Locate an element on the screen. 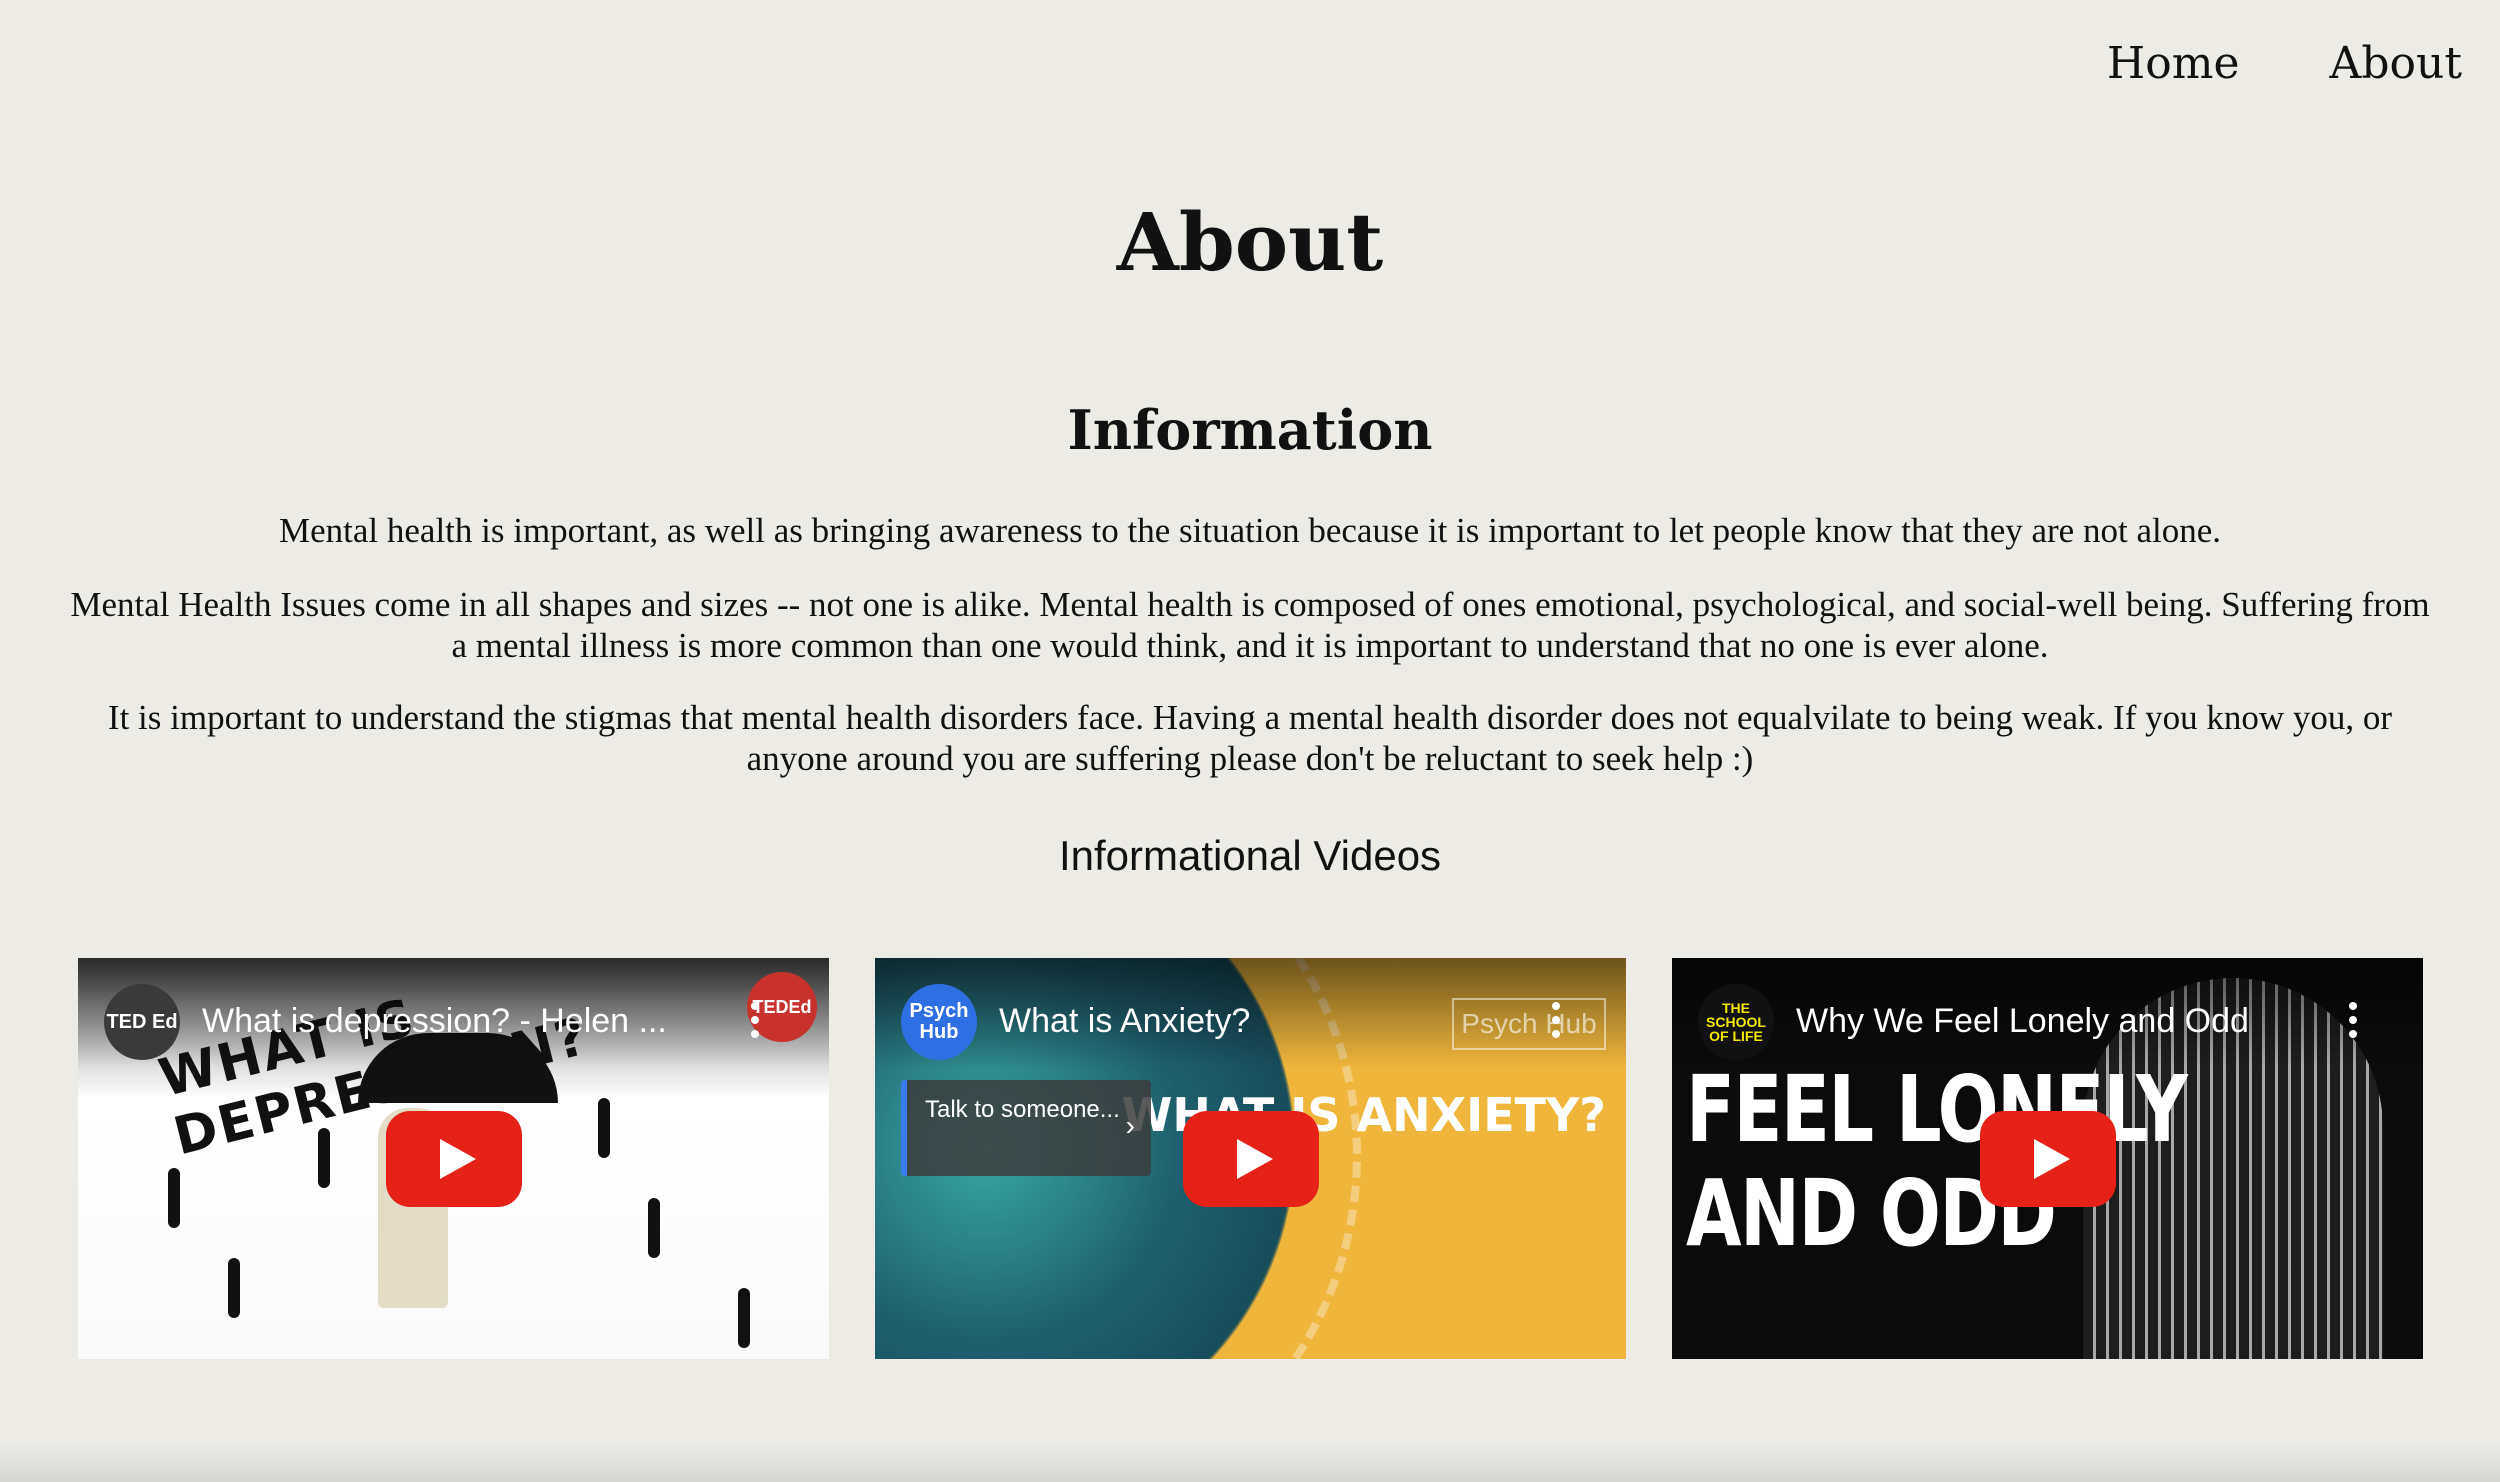  video-title: Why We Feel Lonely and Odd is located at coordinates (2022, 1021).